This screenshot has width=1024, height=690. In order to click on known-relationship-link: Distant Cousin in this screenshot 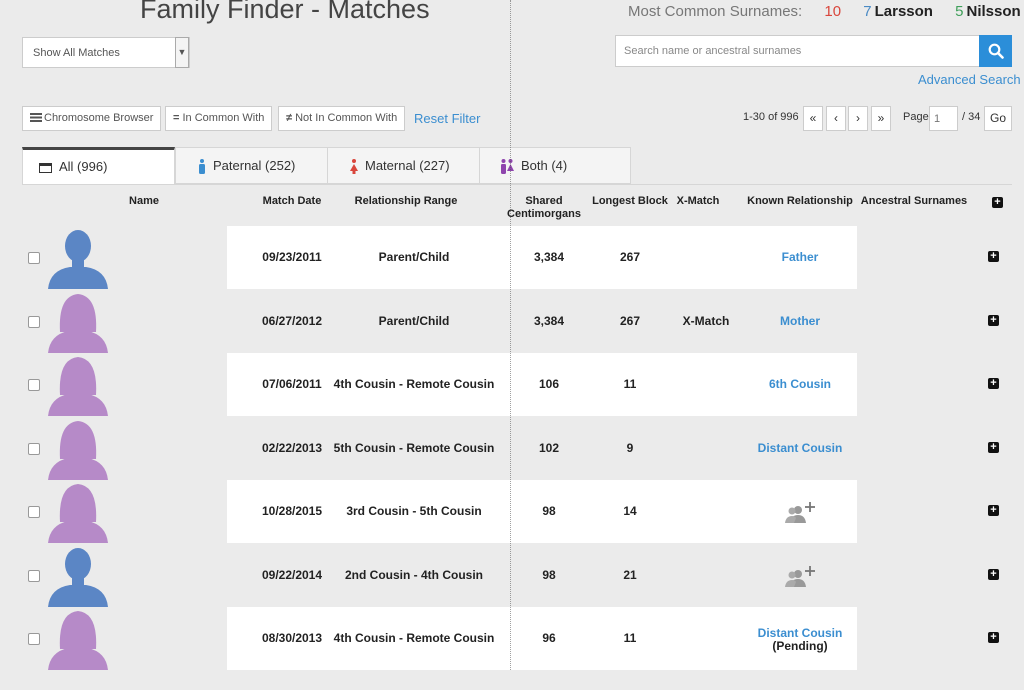, I will do `click(800, 448)`.